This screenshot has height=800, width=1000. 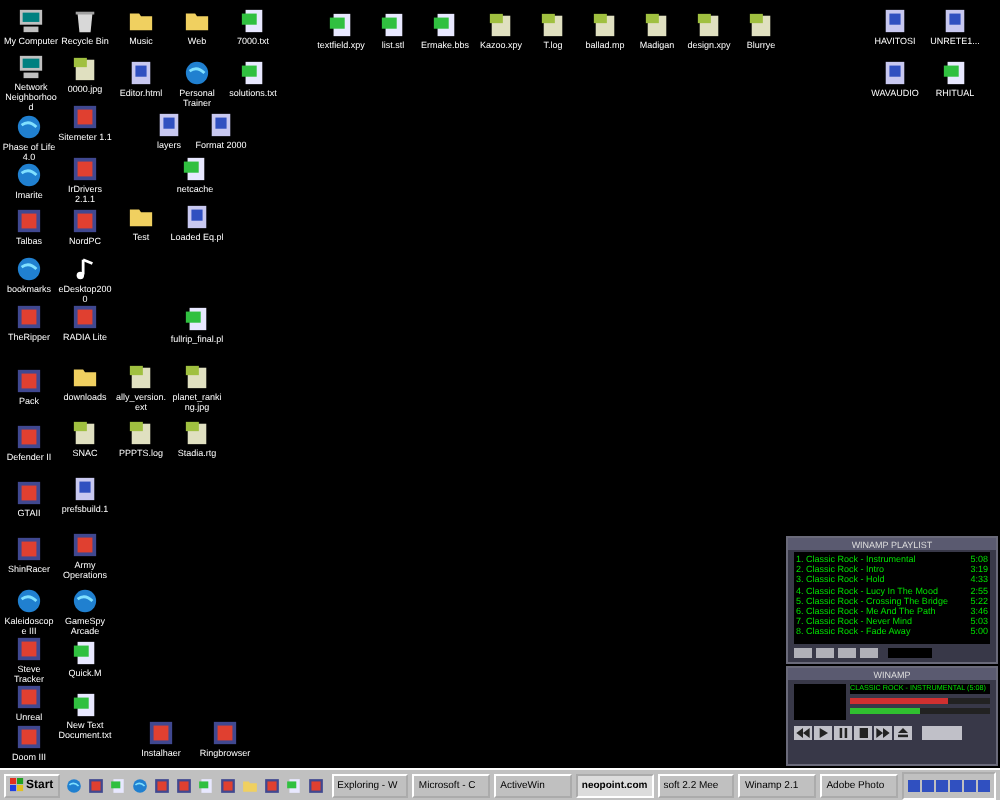 I want to click on mini-display, so click(x=910, y=653).